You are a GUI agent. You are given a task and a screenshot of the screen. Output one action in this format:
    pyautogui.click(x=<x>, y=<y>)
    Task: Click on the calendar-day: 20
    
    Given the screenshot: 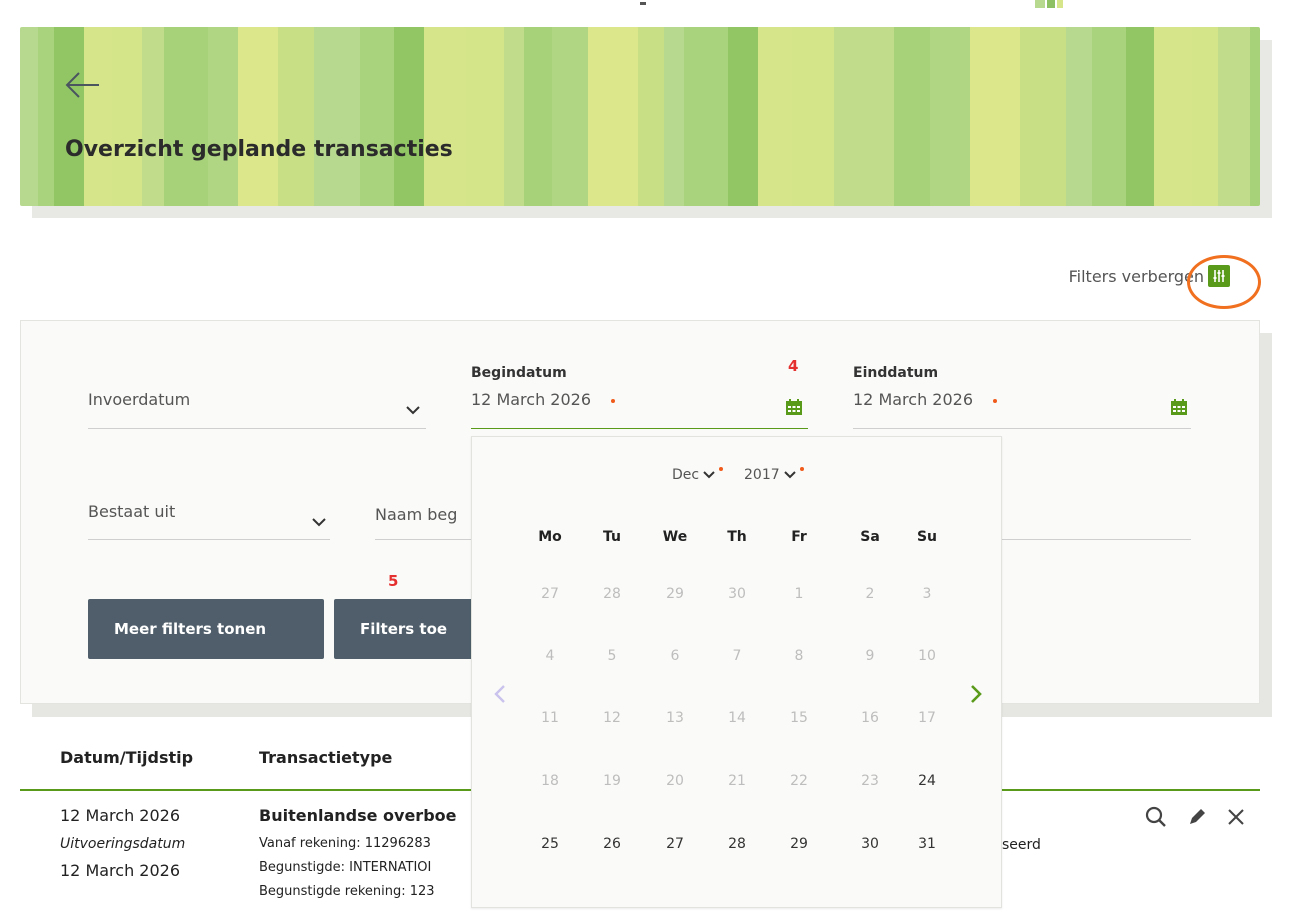 What is the action you would take?
    pyautogui.click(x=675, y=781)
    